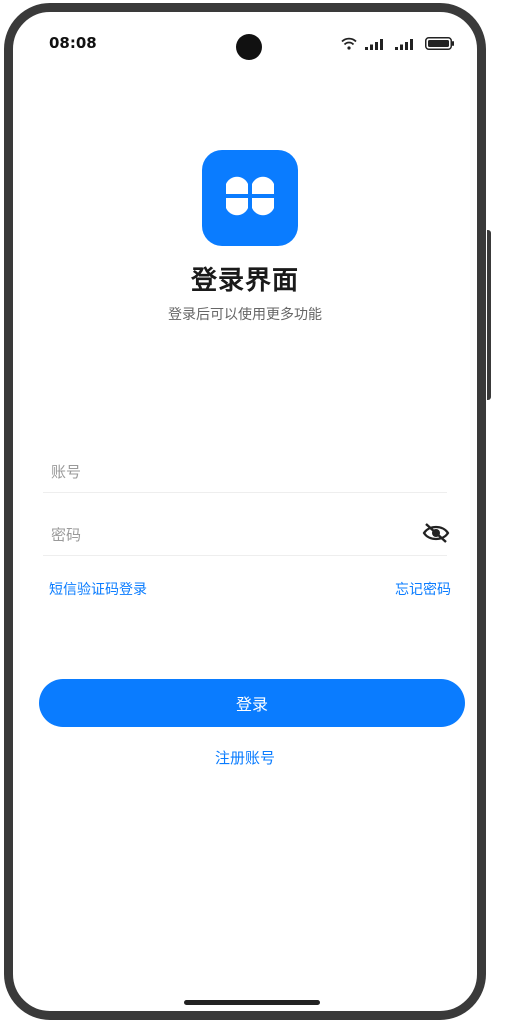 Image resolution: width=522 pixels, height=1026 pixels. I want to click on front-camera, so click(249, 47).